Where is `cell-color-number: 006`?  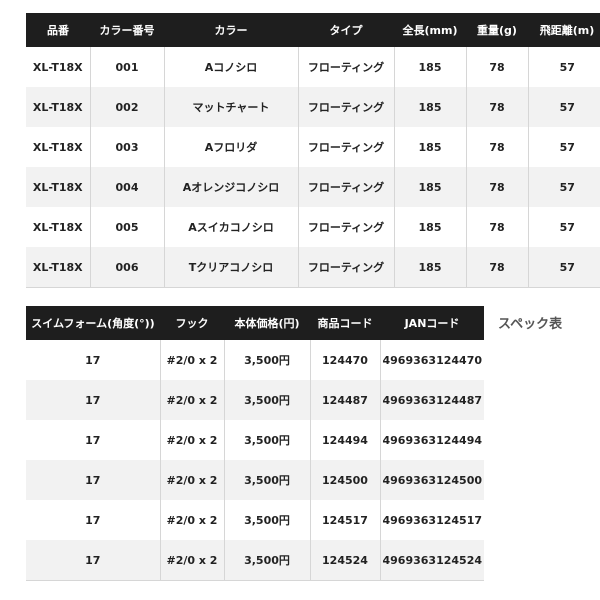
cell-color-number: 006 is located at coordinates (126, 267).